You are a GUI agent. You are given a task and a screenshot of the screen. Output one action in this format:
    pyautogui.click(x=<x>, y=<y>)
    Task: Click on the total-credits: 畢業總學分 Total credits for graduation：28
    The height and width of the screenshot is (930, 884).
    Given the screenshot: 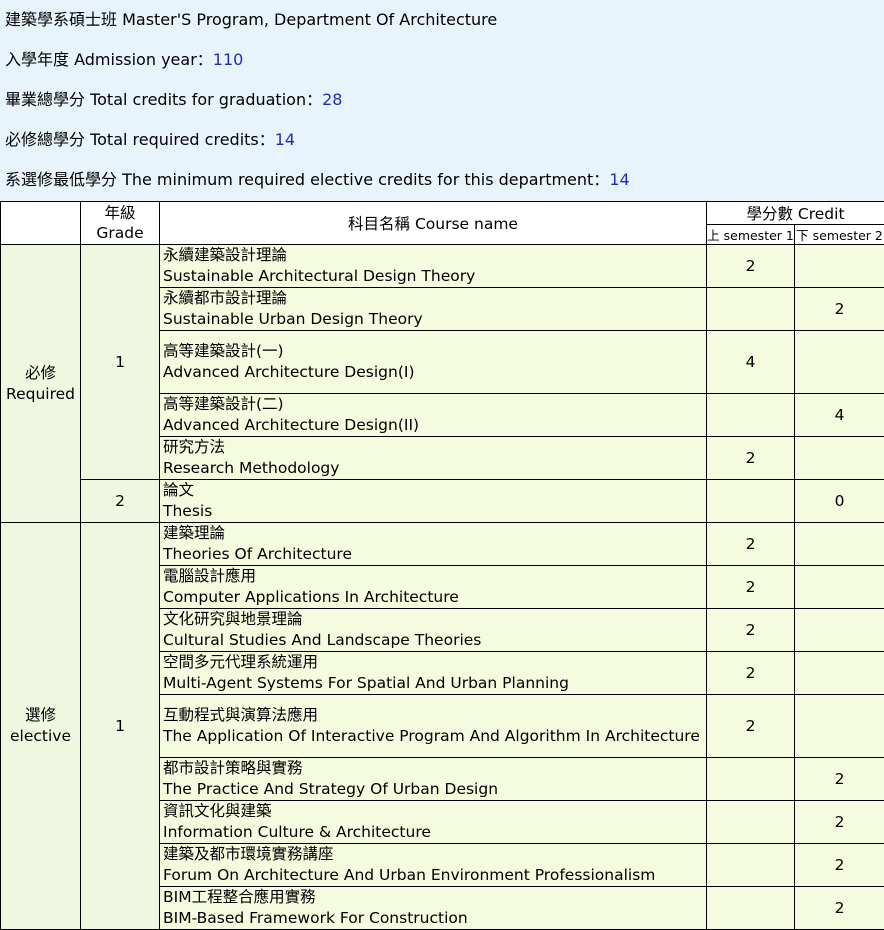 What is the action you would take?
    pyautogui.click(x=444, y=100)
    